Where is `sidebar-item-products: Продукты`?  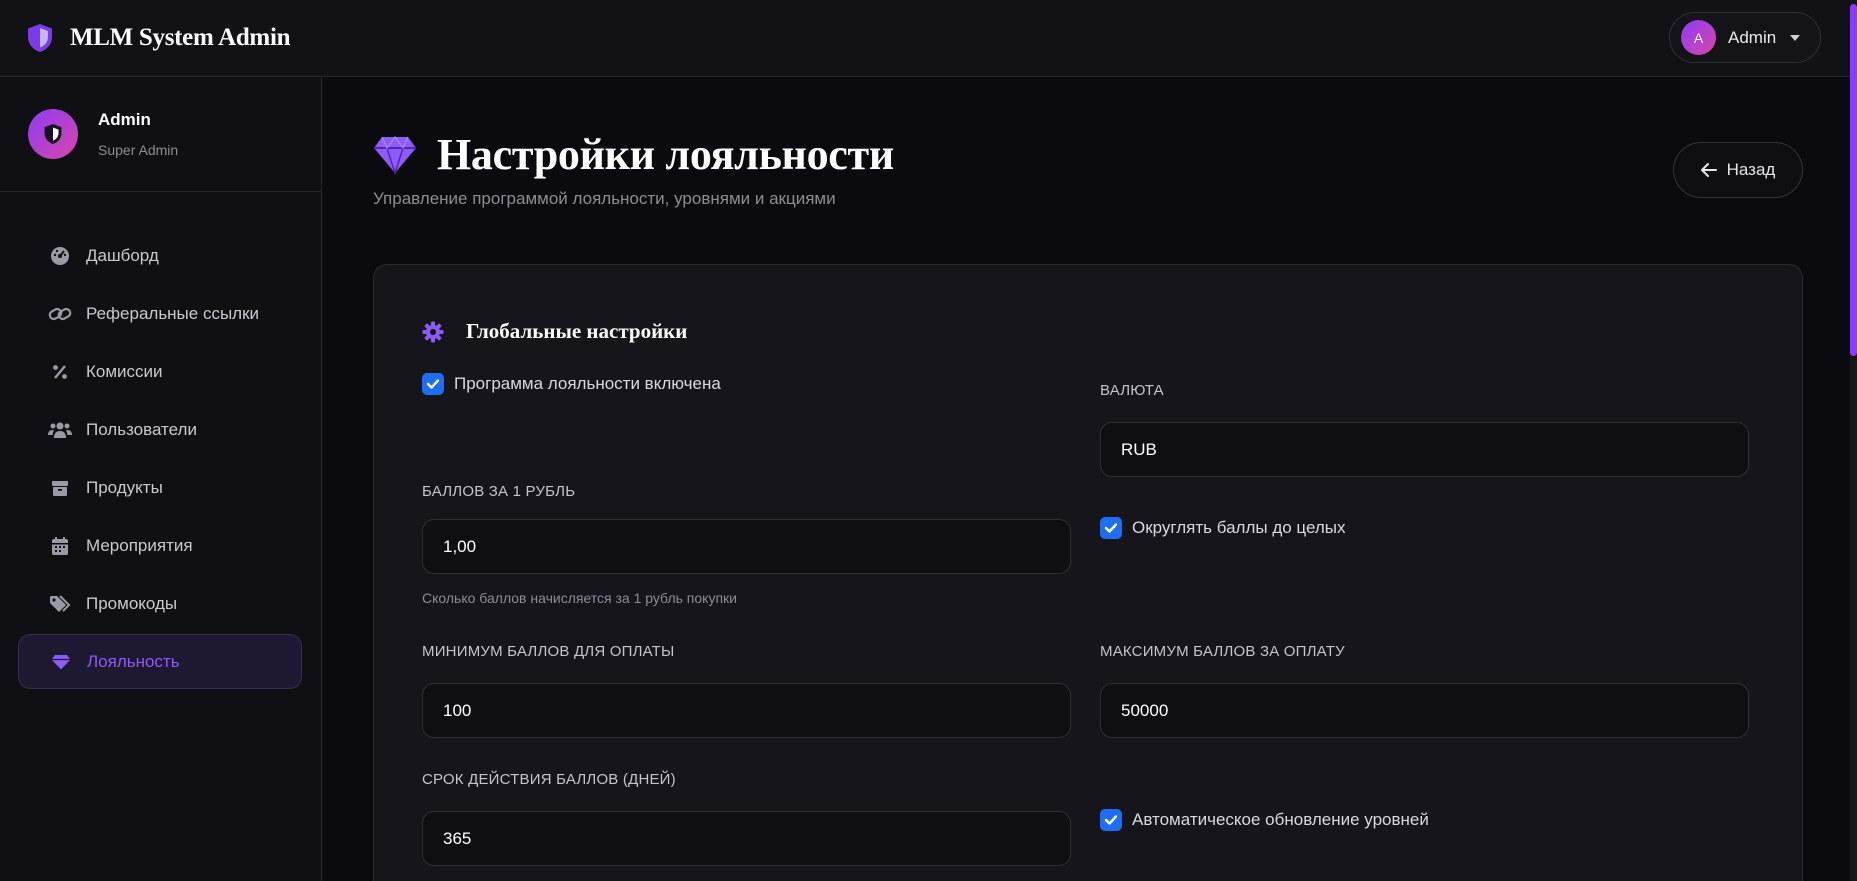
sidebar-item-products: Продукты is located at coordinates (160, 487).